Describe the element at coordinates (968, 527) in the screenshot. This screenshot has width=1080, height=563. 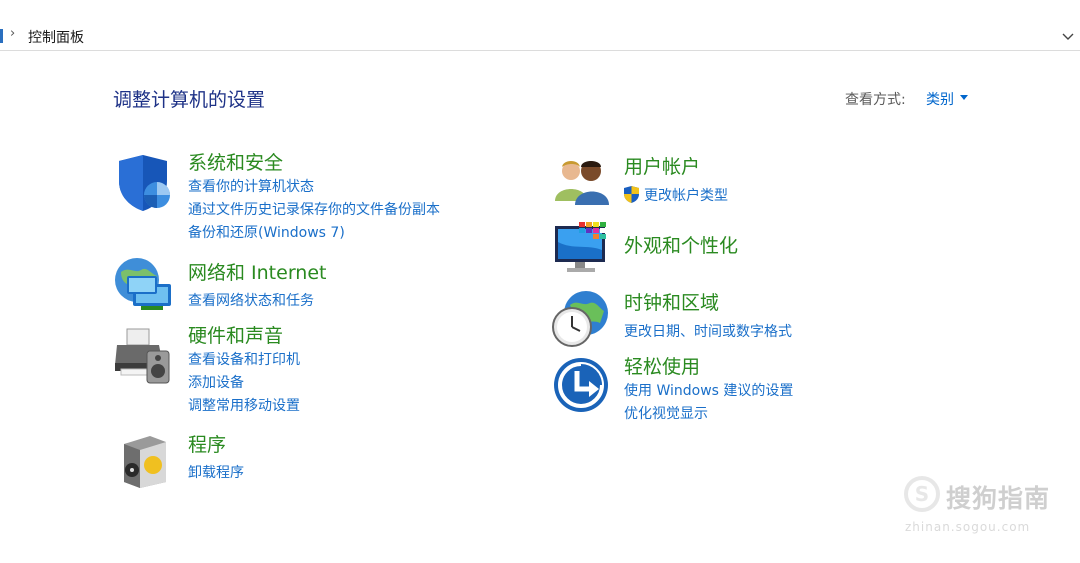
I see `watermark-url: zhinan.sogou.com` at that location.